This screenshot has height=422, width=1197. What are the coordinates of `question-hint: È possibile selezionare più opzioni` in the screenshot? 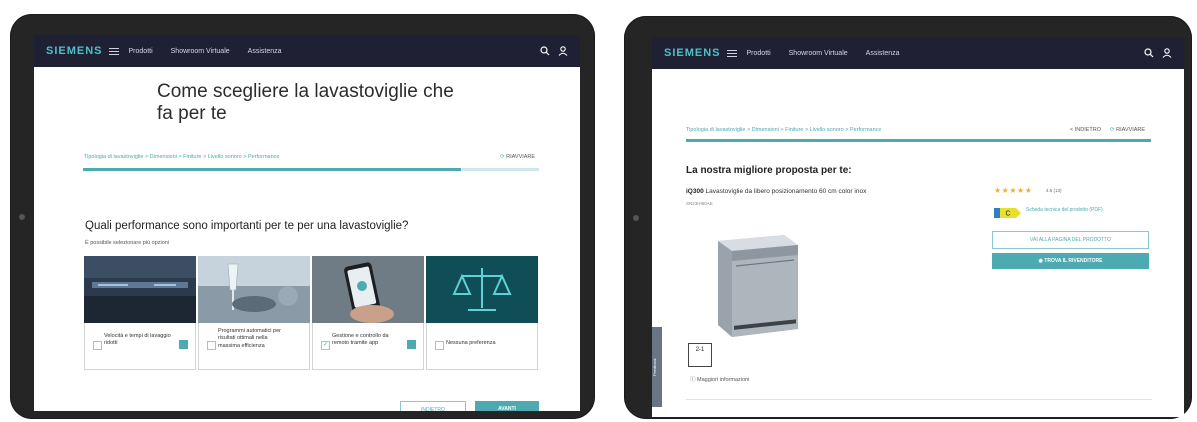 It's located at (127, 243).